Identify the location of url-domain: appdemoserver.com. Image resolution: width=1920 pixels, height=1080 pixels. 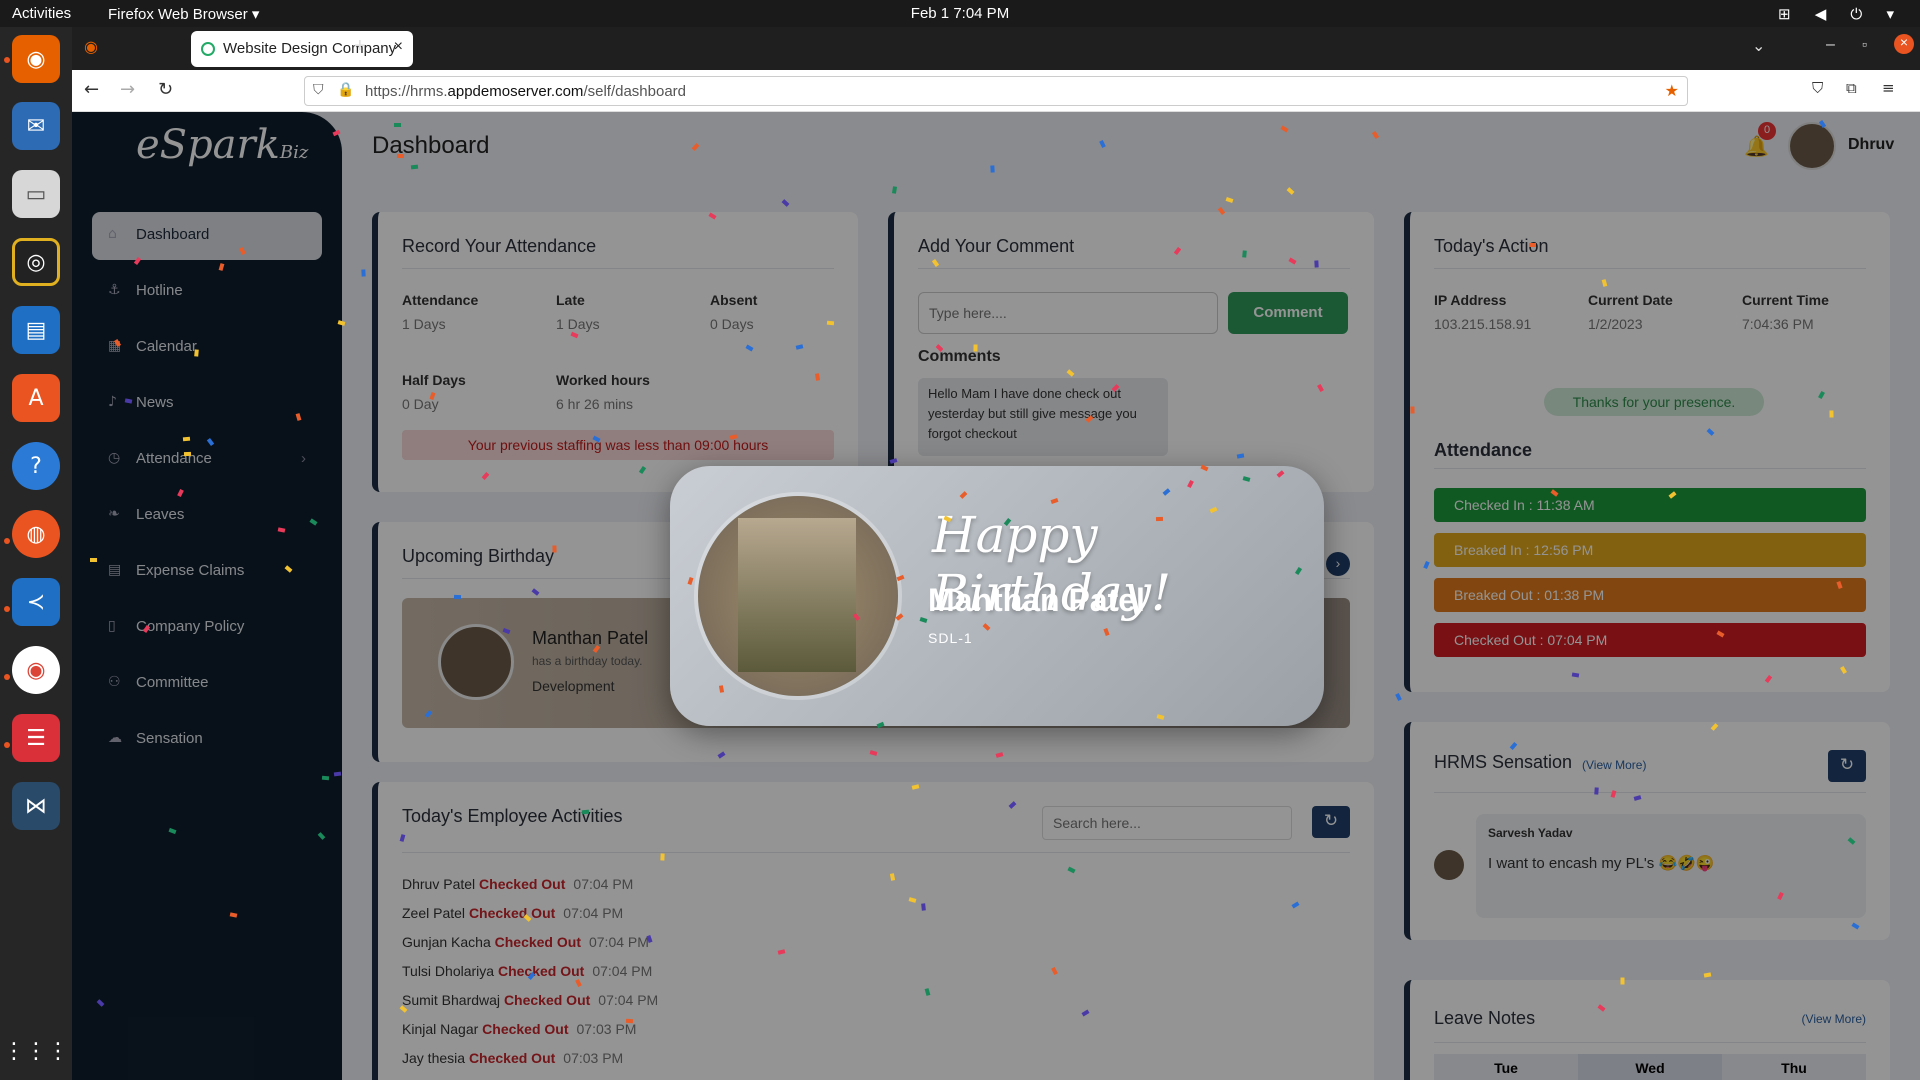
(515, 91).